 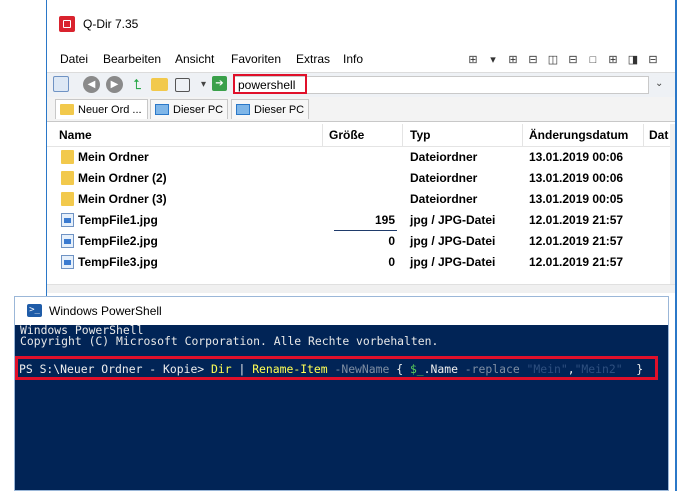 What do you see at coordinates (346, 135) in the screenshot?
I see `column-size: Größe` at bounding box center [346, 135].